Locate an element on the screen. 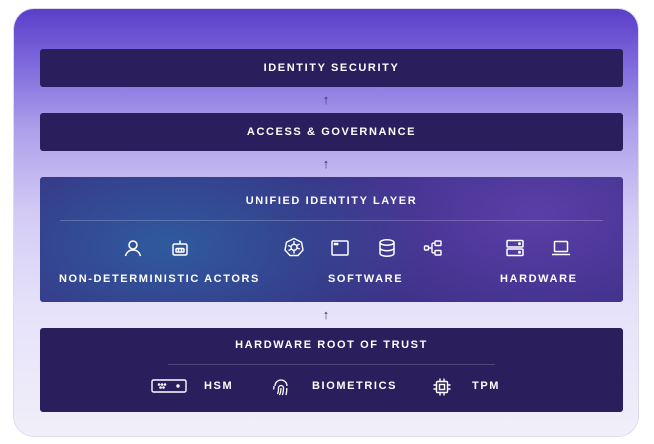  server-icon is located at coordinates (515, 248).